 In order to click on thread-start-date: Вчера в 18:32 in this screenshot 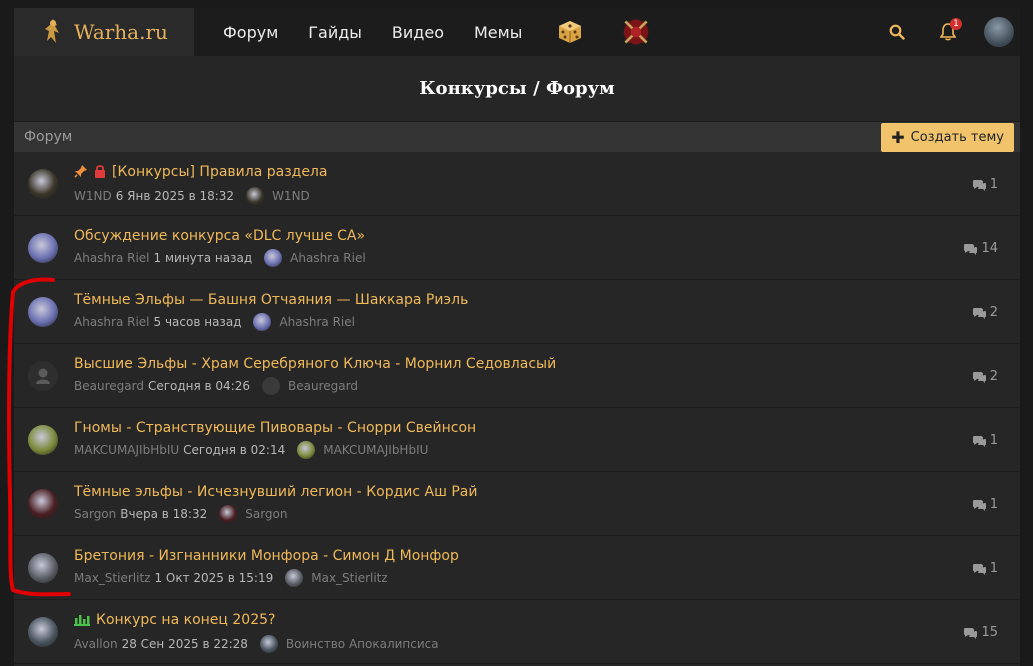, I will do `click(163, 514)`.